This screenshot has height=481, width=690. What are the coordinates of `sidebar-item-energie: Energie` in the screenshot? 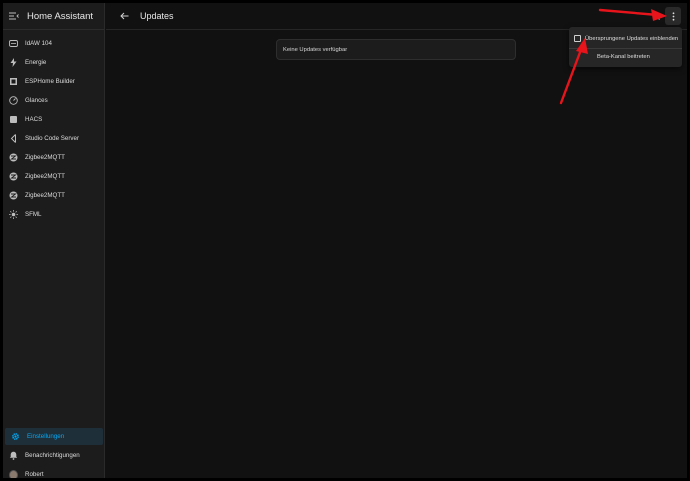 It's located at (54, 62).